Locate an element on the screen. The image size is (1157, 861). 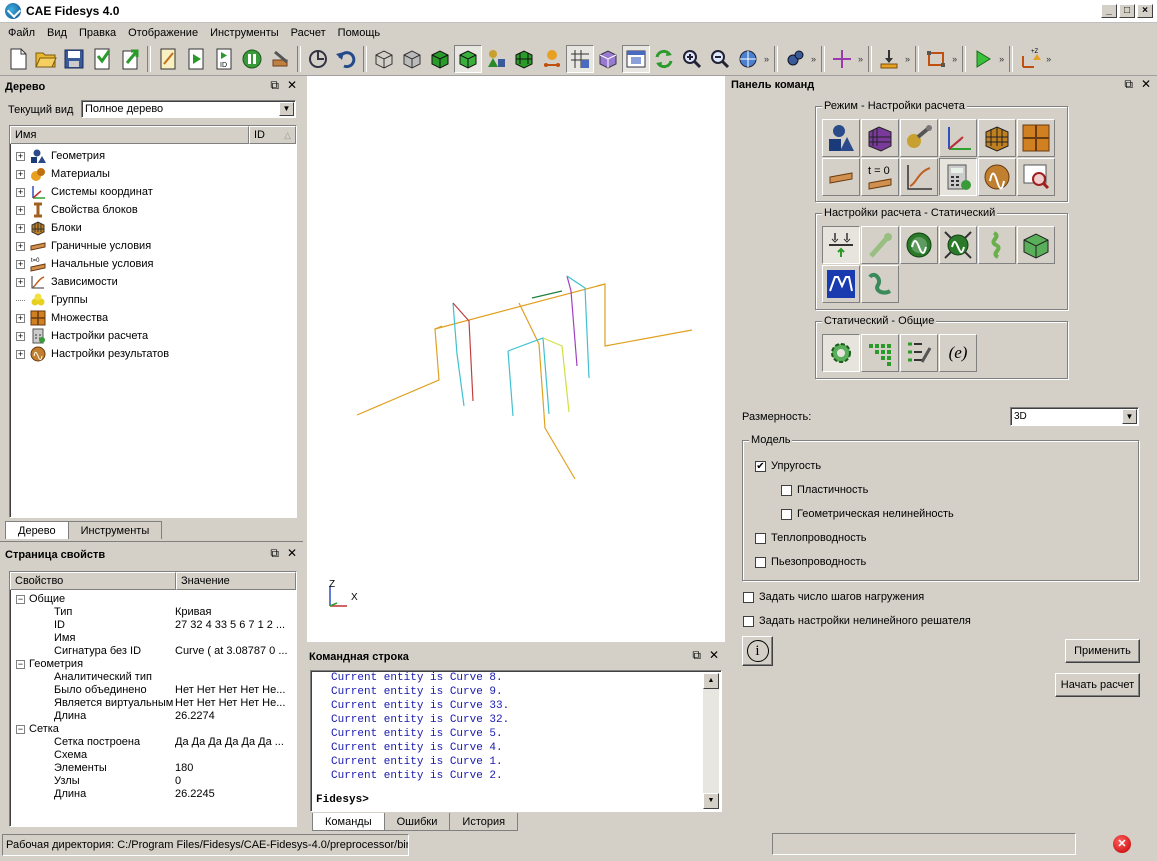
new-file-icon is located at coordinates (18, 59).